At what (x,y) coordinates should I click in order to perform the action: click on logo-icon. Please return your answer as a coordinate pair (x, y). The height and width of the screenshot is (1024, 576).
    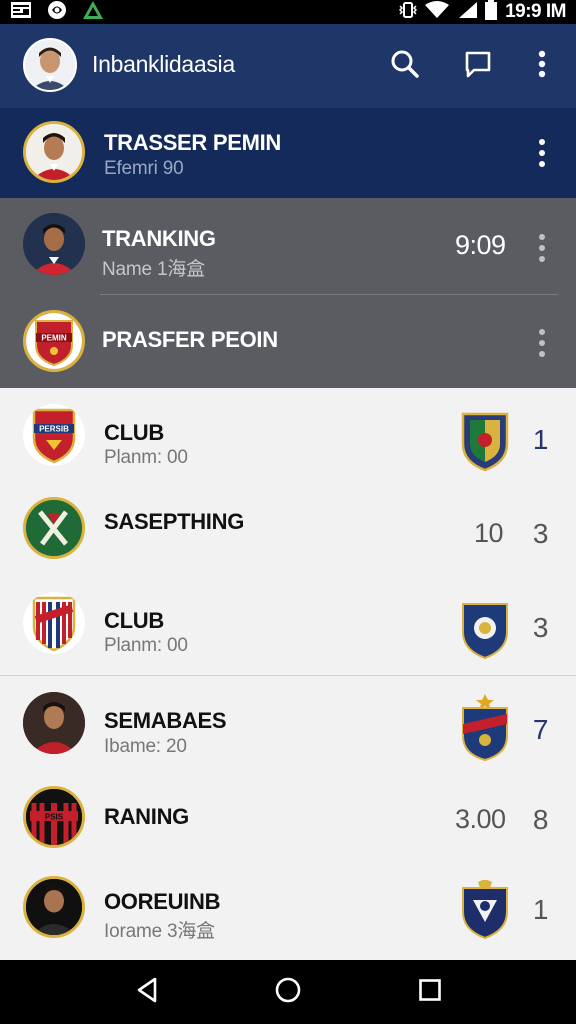
    Looking at the image, I should click on (93, 12).